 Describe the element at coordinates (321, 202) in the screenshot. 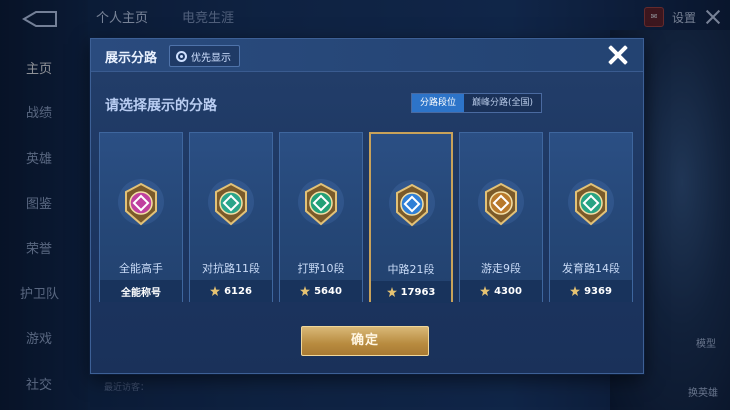

I see `jungle-badge-icon` at that location.